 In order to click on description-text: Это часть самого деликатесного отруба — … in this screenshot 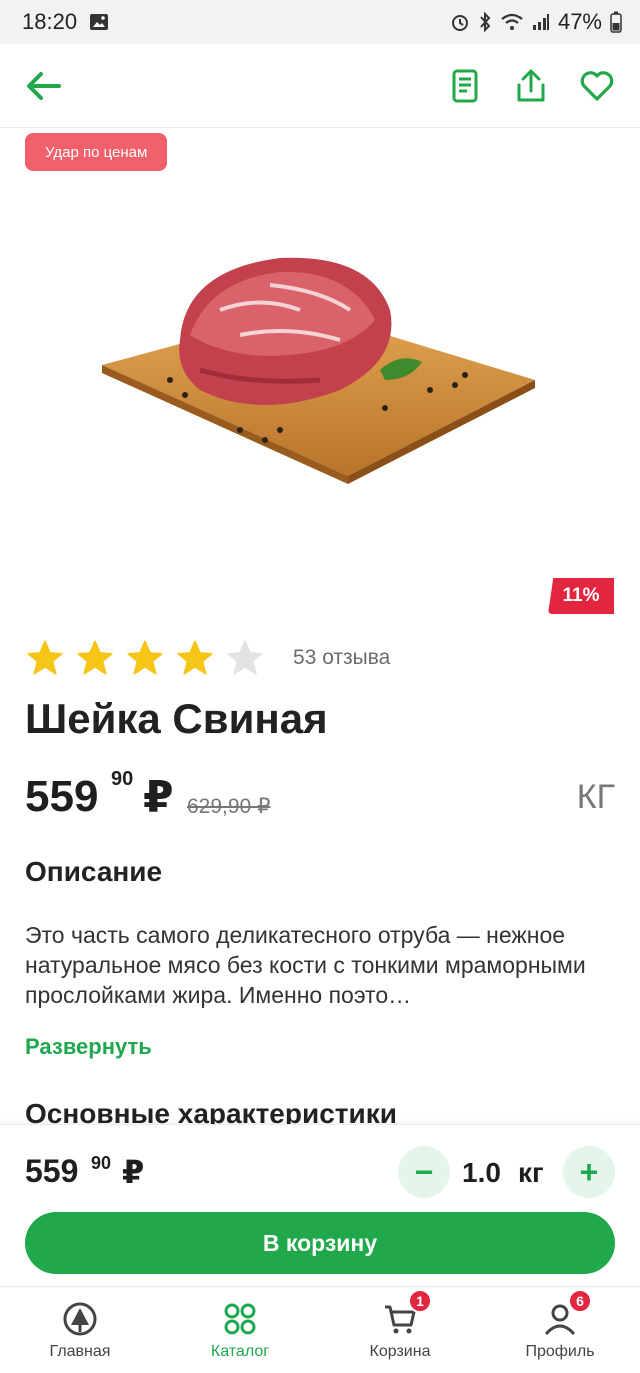, I will do `click(305, 965)`.